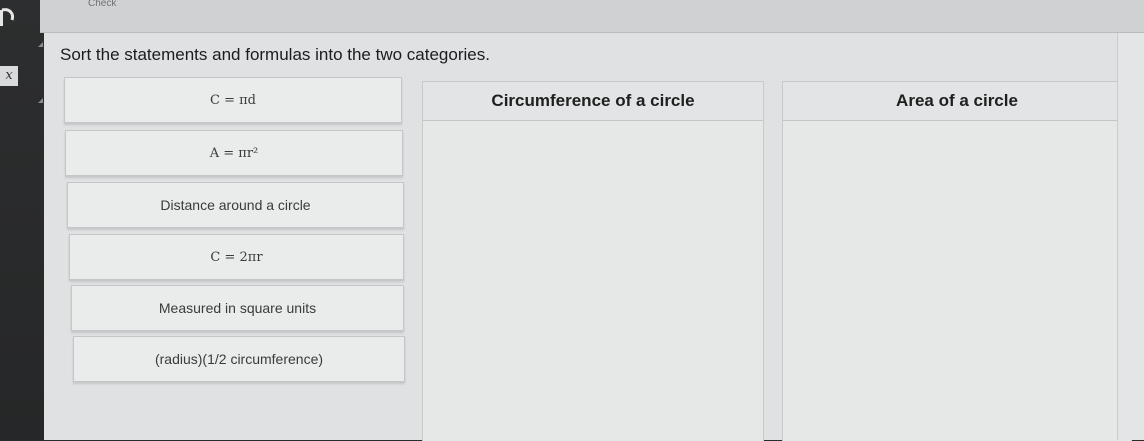  What do you see at coordinates (102, 4) in the screenshot?
I see `check-button: Check` at bounding box center [102, 4].